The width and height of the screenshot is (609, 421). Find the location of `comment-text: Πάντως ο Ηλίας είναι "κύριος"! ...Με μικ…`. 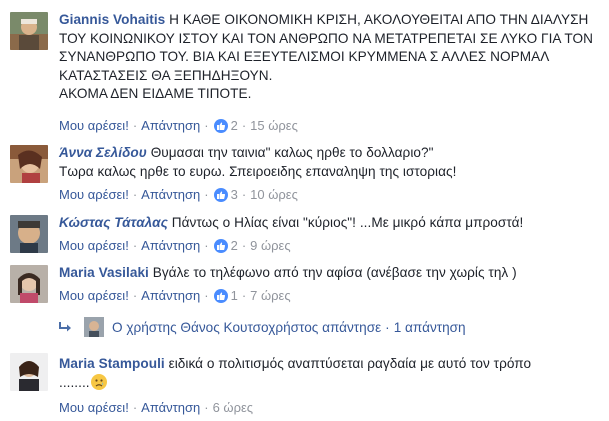

comment-text: Πάντως ο Ηλίας είναι "κύριος"! ...Με μικ… is located at coordinates (347, 222).